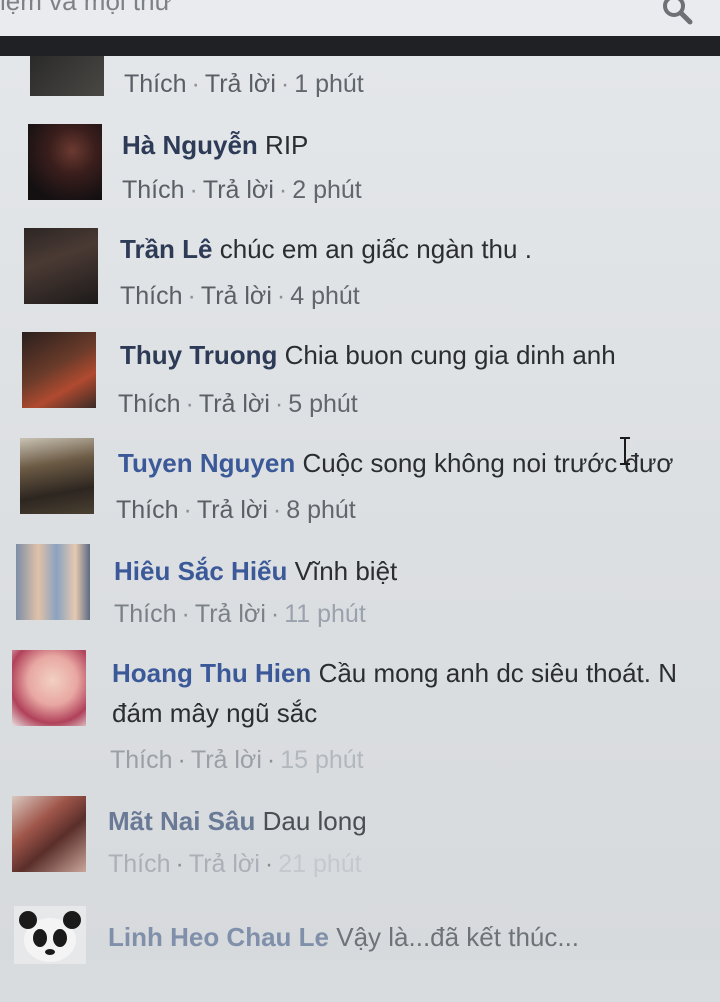 Image resolution: width=720 pixels, height=1002 pixels. I want to click on comment-text: Vĩnh biệt, so click(346, 571).